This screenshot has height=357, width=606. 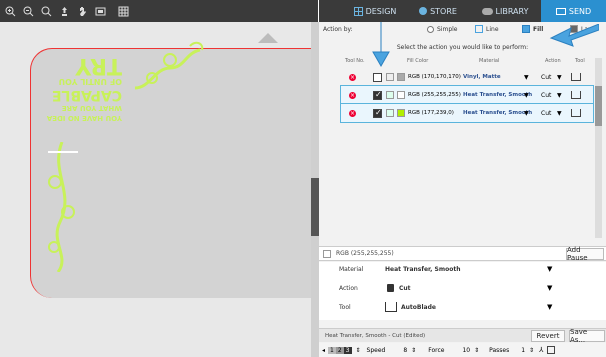 I want to click on tab-send: SEND, so click(x=573, y=11).